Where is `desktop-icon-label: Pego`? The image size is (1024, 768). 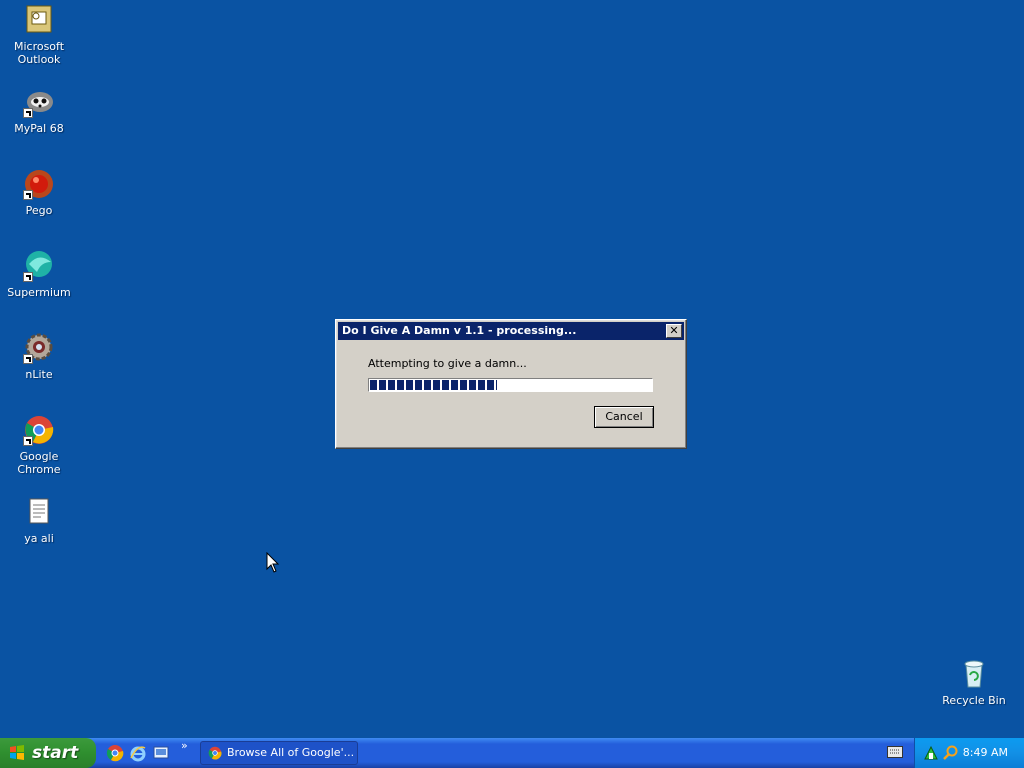 desktop-icon-label: Pego is located at coordinates (39, 210).